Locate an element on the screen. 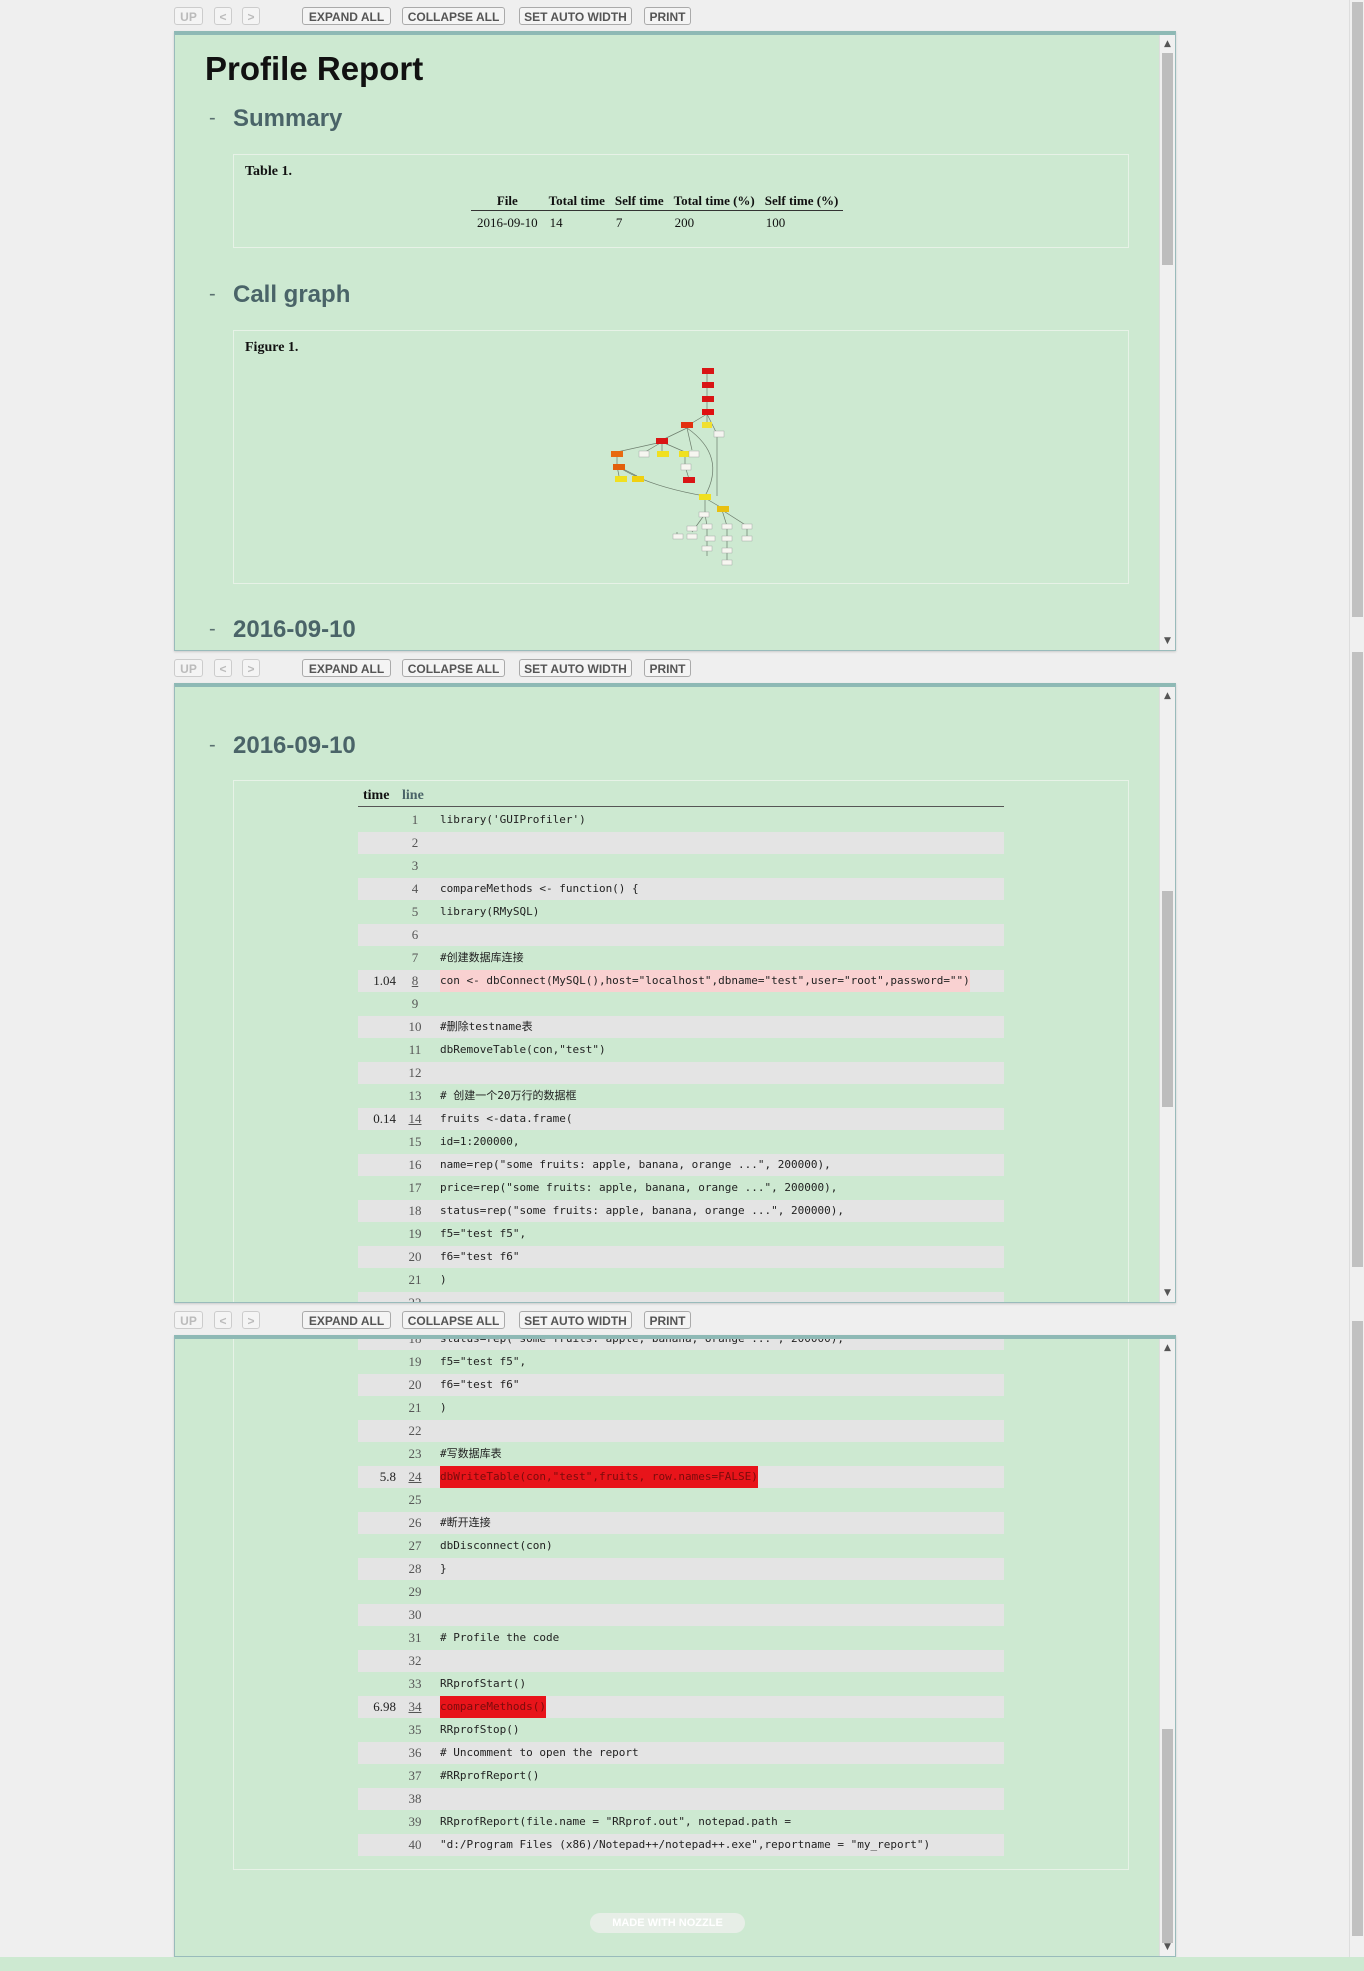 This screenshot has height=1971, width=1364. line-number: 25 is located at coordinates (415, 1499).